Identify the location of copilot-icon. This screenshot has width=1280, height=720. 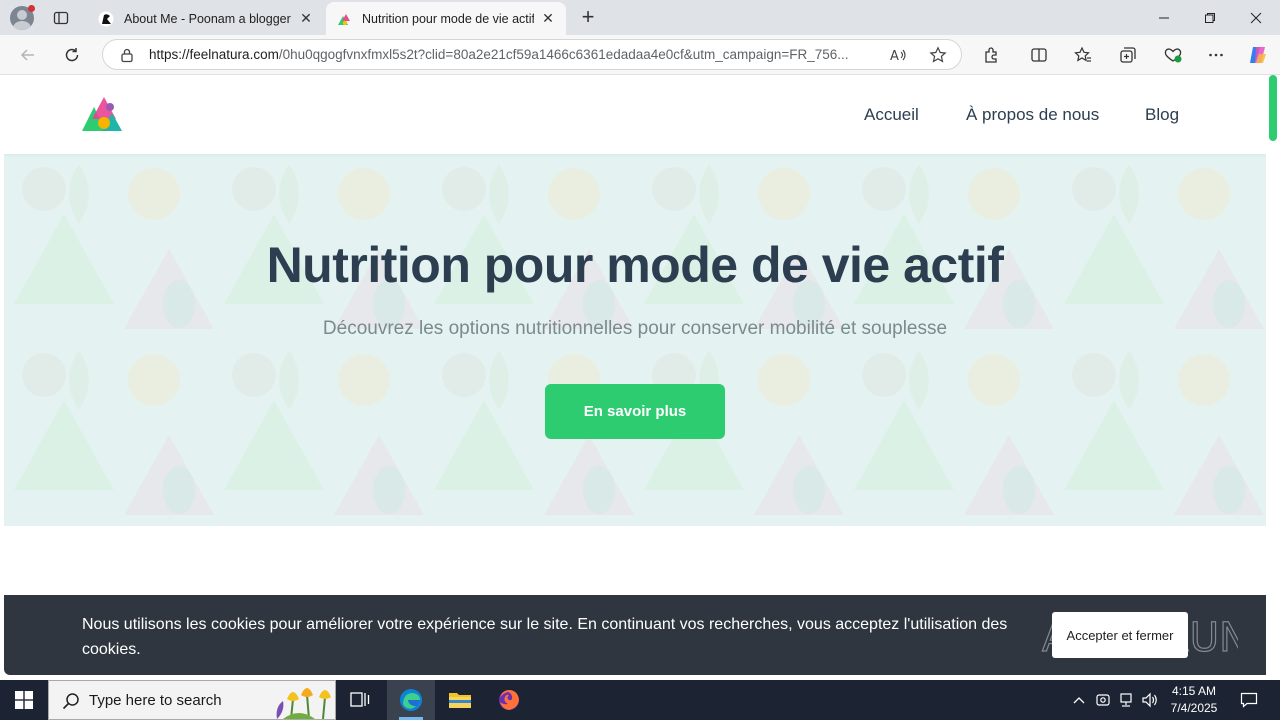
(1258, 55).